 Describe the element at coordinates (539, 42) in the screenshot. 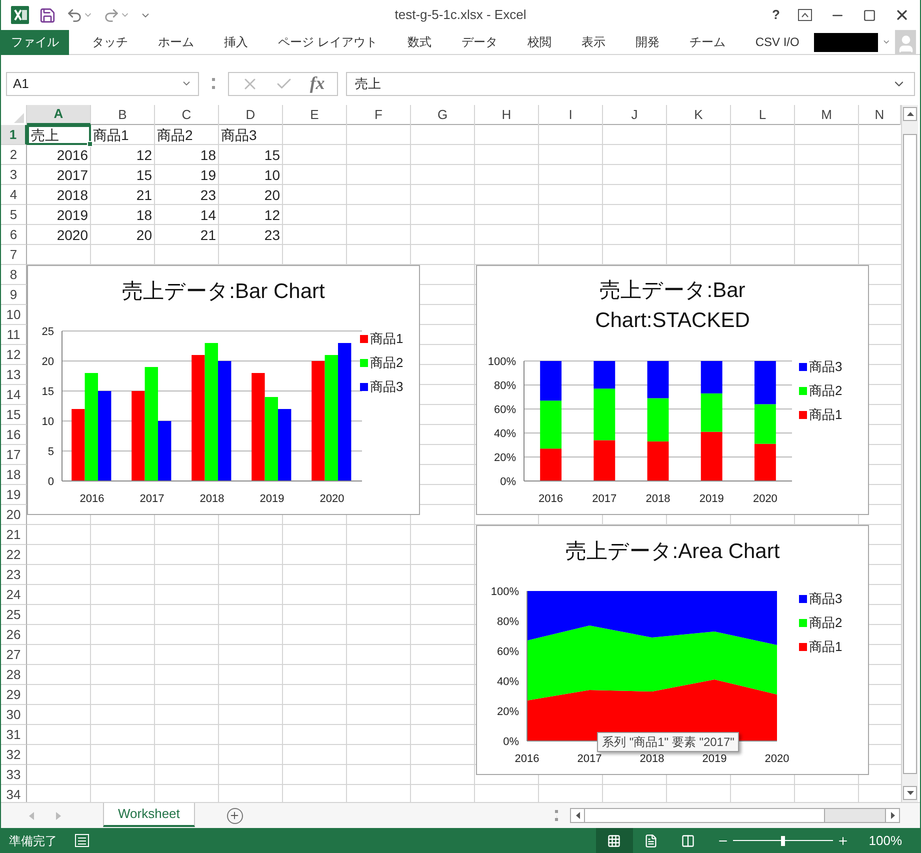

I see `ribbon-tab: 校閲` at that location.